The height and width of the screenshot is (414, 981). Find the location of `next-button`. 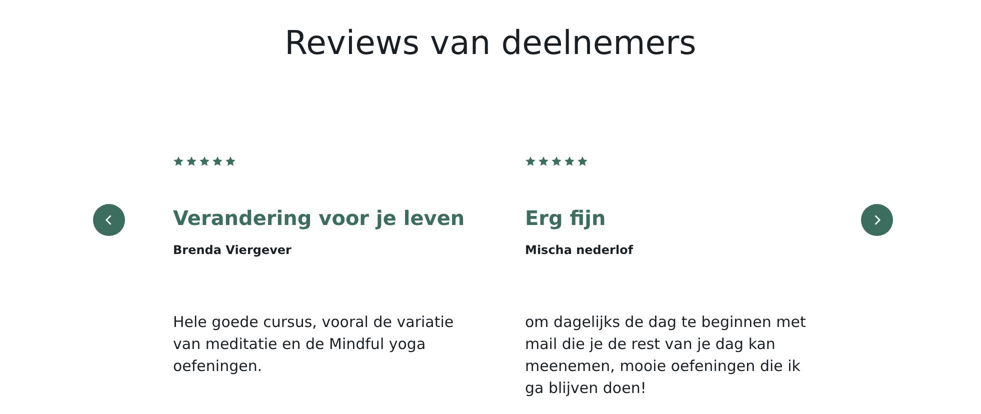

next-button is located at coordinates (877, 220).